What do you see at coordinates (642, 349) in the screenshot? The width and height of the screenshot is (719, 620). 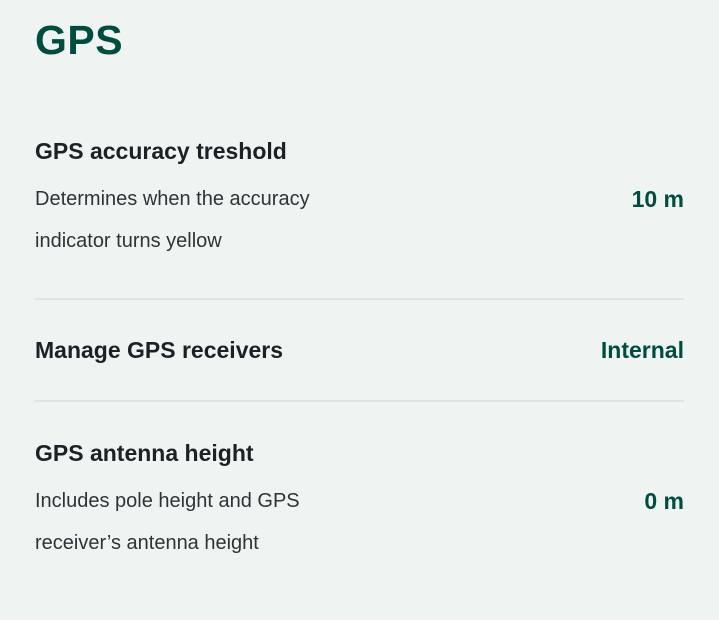 I see `setting-value: Internal` at bounding box center [642, 349].